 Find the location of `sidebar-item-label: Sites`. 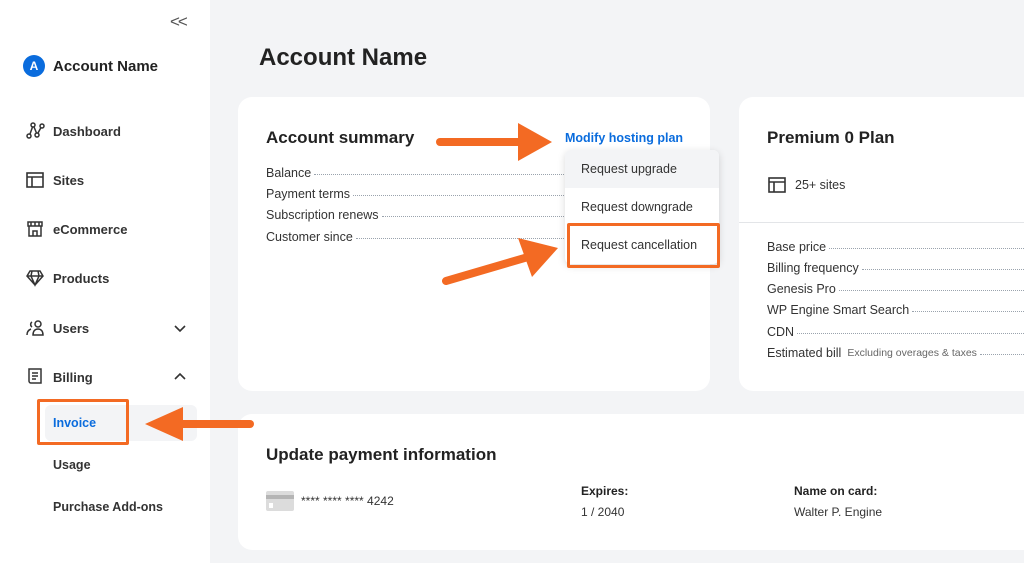

sidebar-item-label: Sites is located at coordinates (69, 180).